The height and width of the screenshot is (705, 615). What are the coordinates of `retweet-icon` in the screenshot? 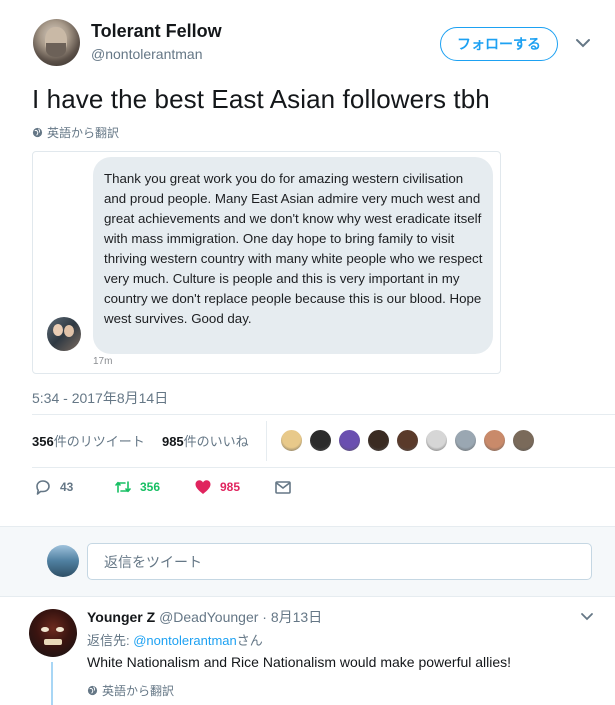 It's located at (123, 487).